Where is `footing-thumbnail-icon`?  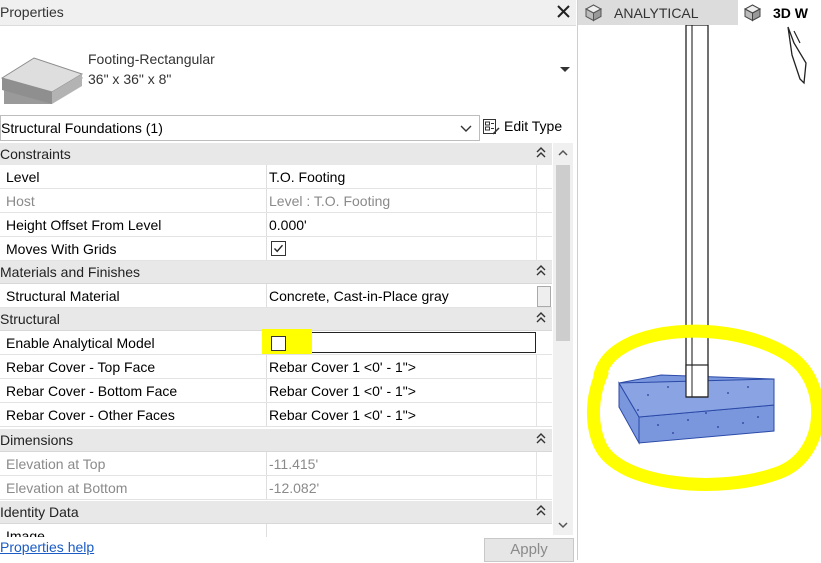
footing-thumbnail-icon is located at coordinates (42, 75).